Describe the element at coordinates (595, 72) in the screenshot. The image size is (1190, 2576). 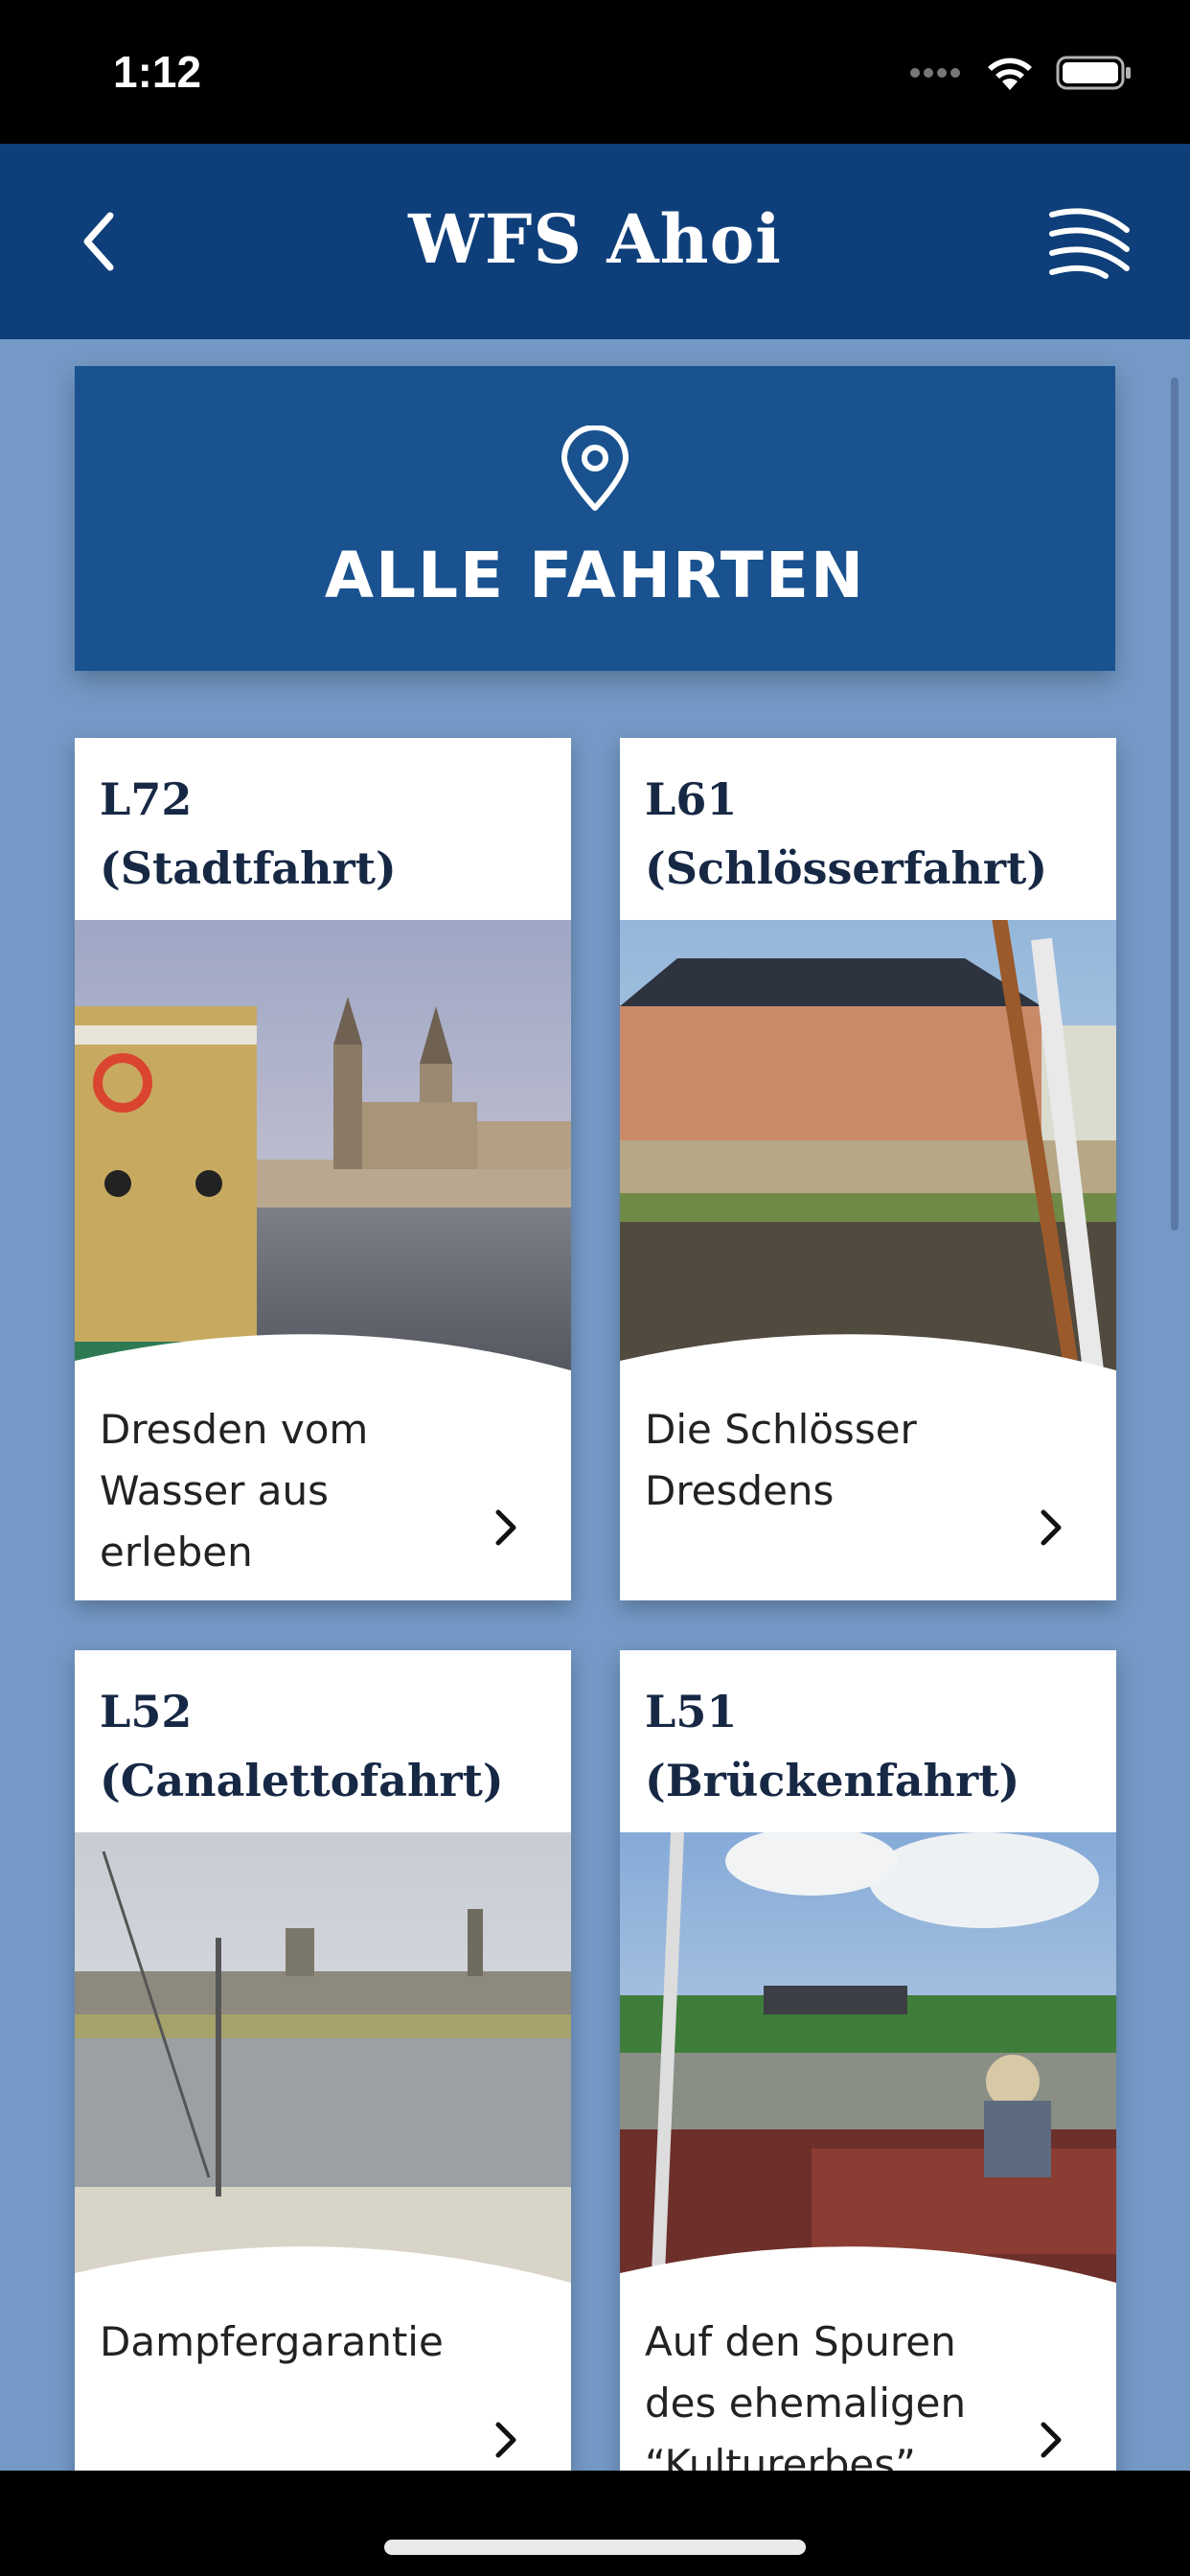
I see `status-bar: 1:12` at that location.